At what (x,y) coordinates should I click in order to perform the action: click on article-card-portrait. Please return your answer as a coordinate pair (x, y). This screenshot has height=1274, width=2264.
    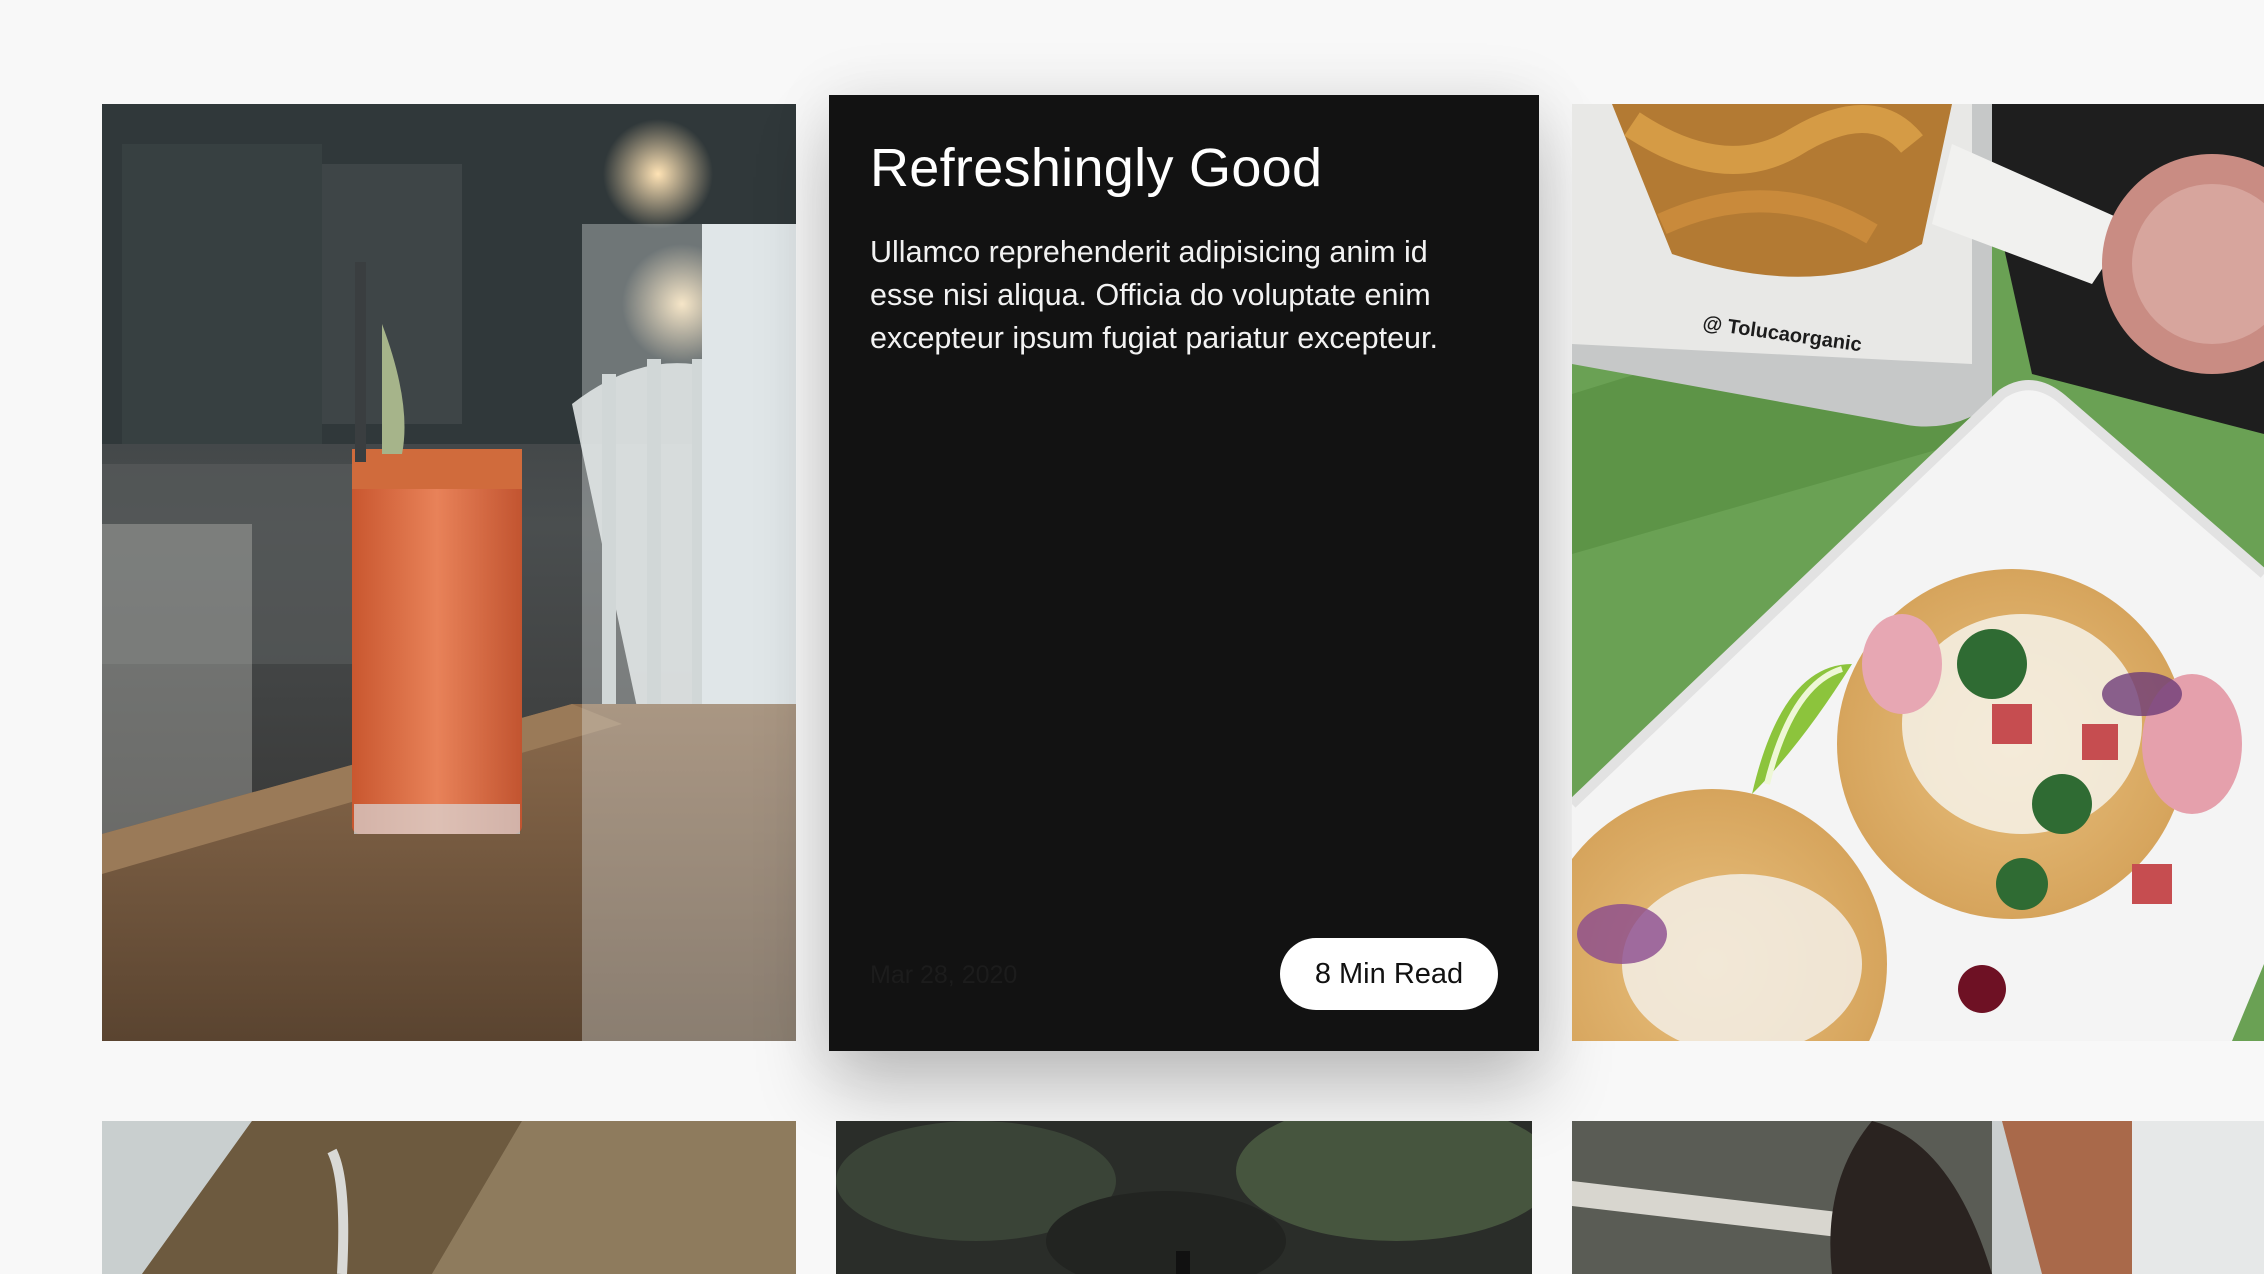
    Looking at the image, I should click on (1918, 1197).